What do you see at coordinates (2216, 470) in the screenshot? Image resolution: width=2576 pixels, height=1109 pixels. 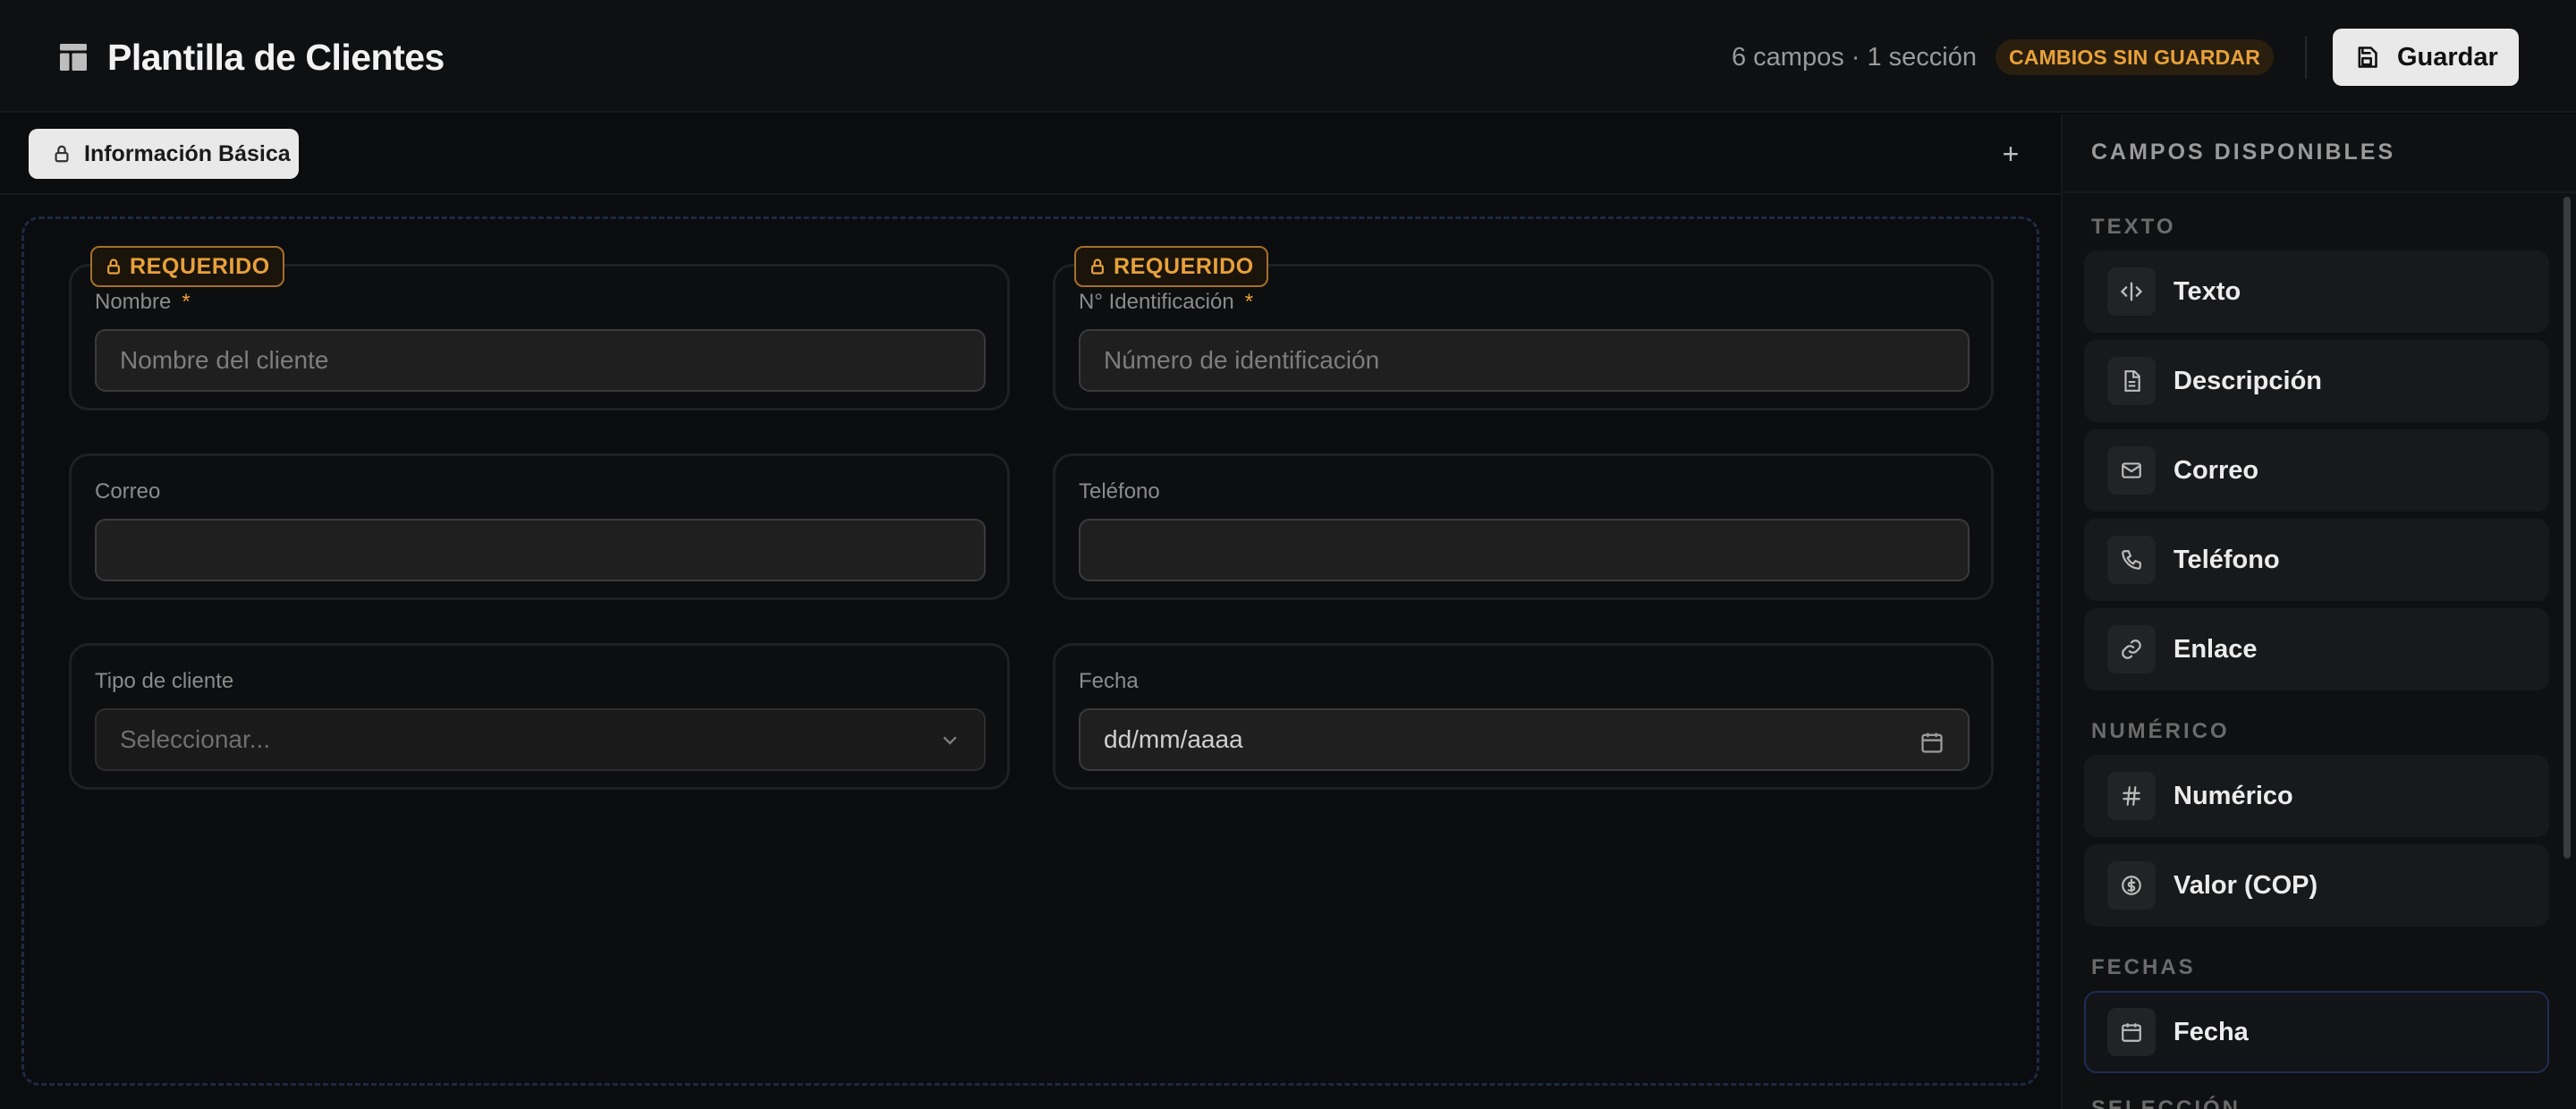 I see `sidebar-item-label: Correo` at bounding box center [2216, 470].